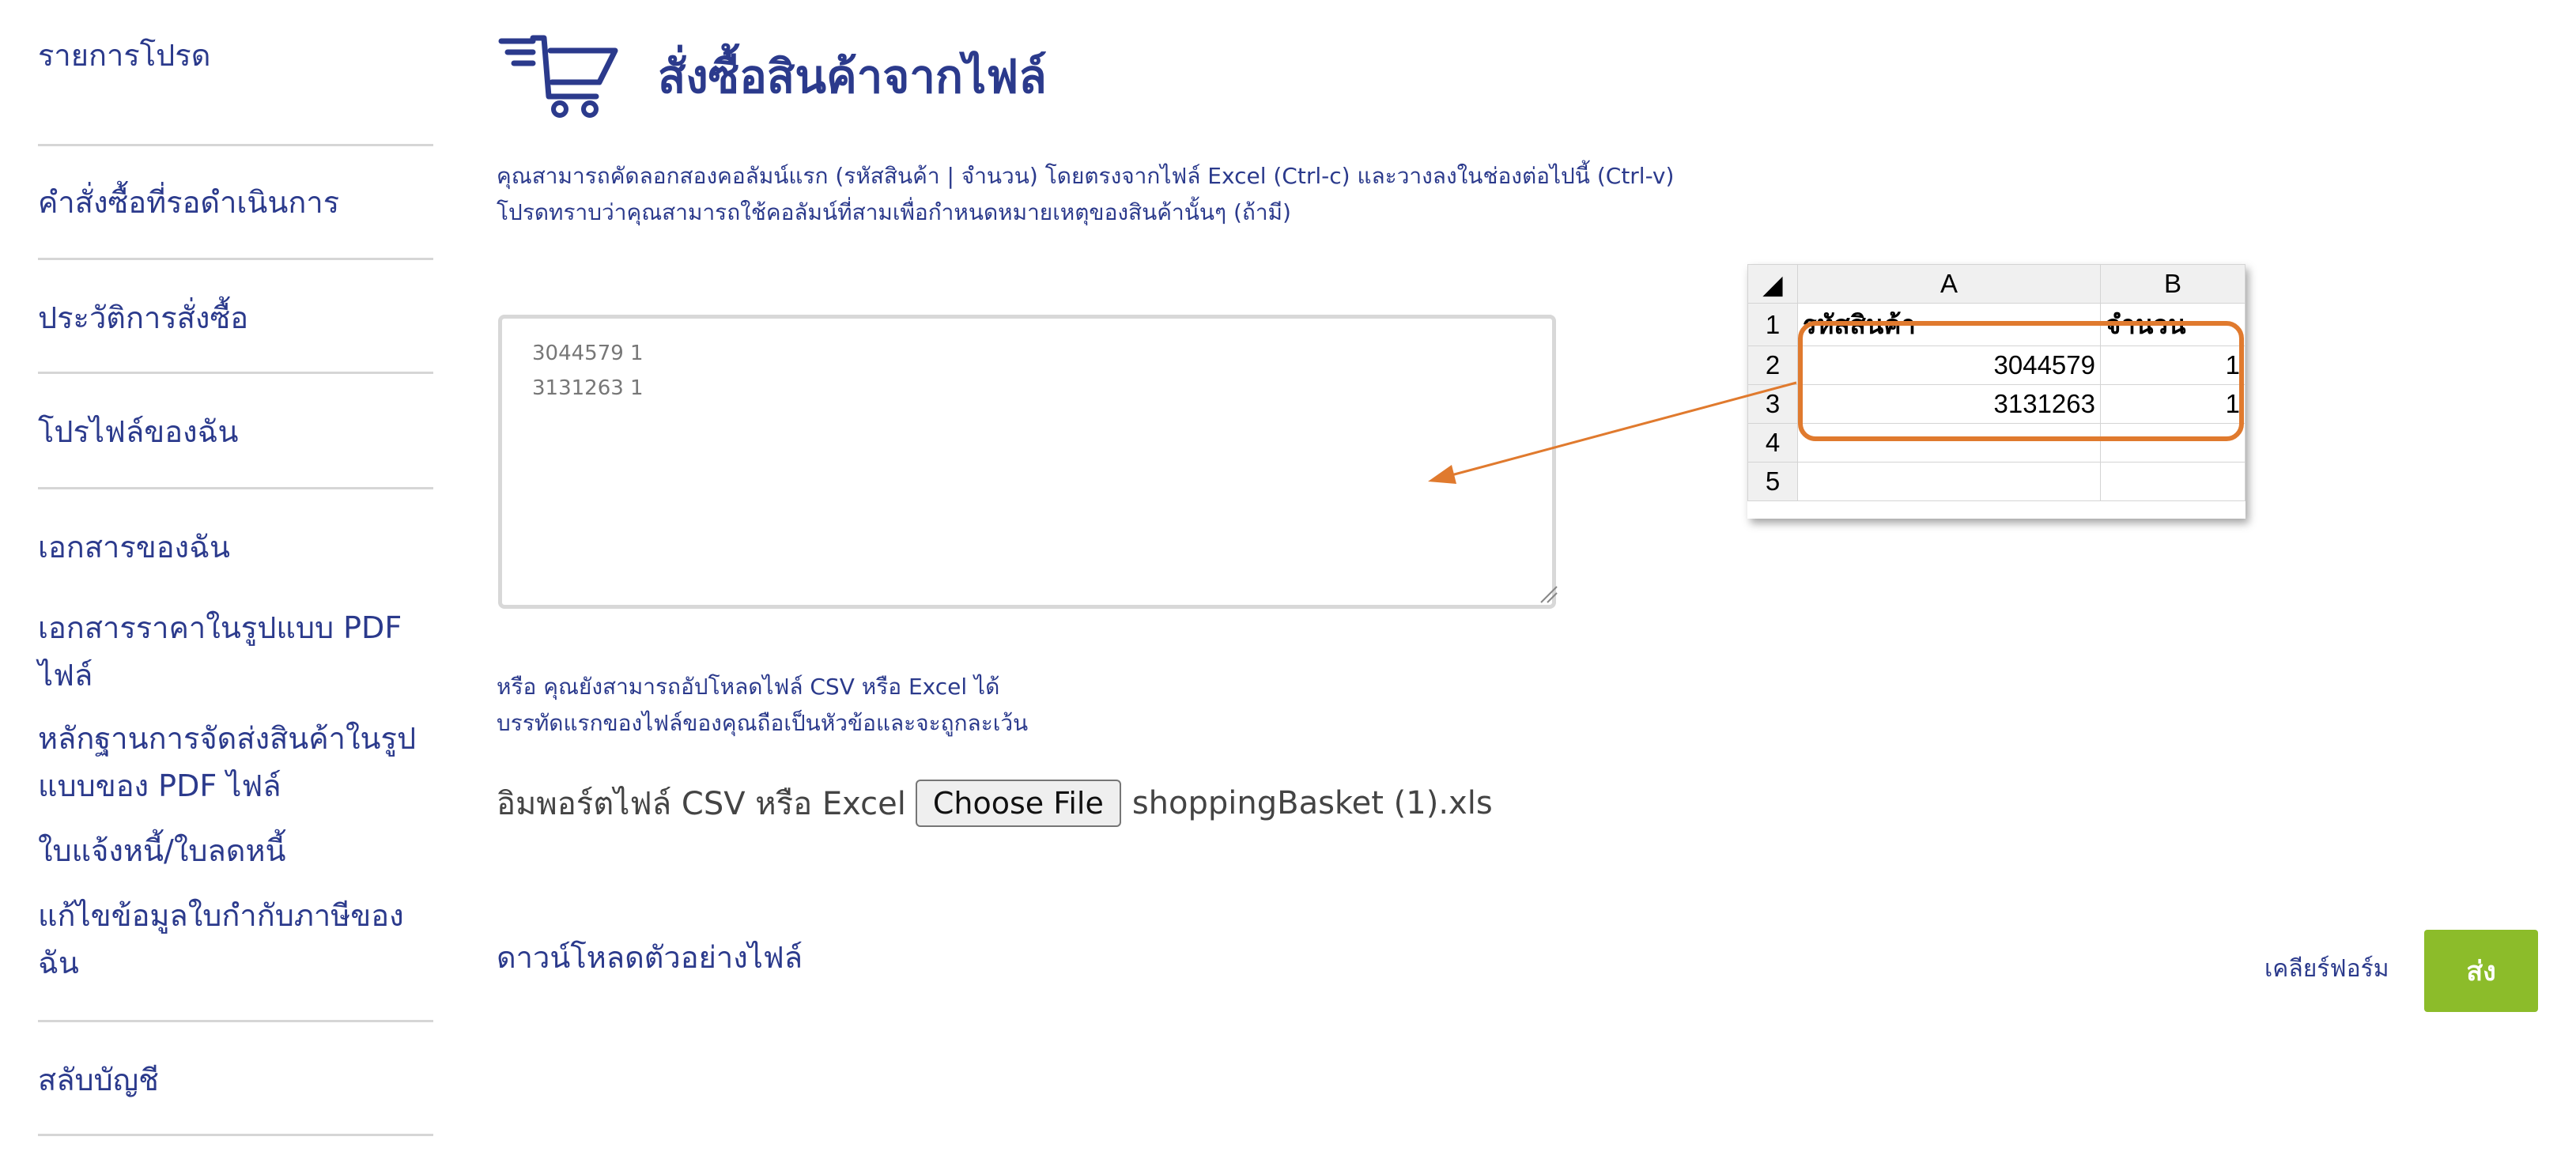  Describe the element at coordinates (1772, 404) in the screenshot. I see `row-number: 3` at that location.